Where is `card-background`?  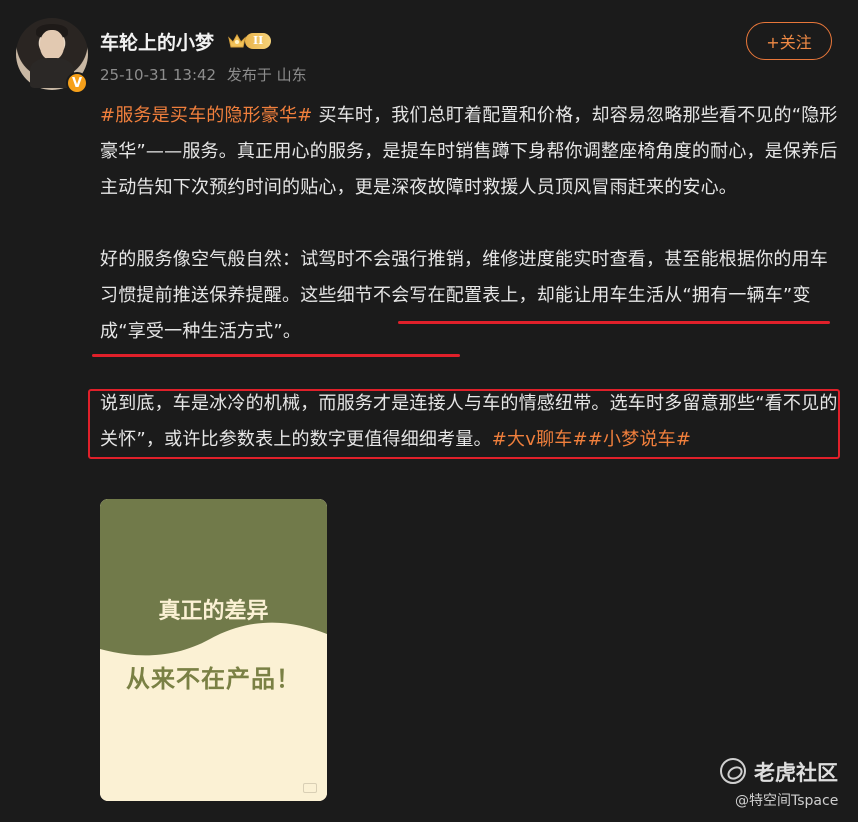 card-background is located at coordinates (213, 650).